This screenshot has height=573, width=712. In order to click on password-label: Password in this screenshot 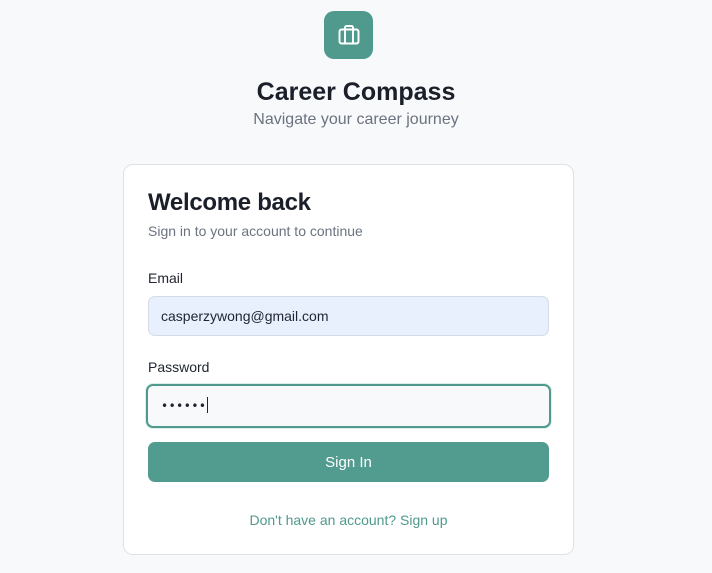, I will do `click(179, 367)`.